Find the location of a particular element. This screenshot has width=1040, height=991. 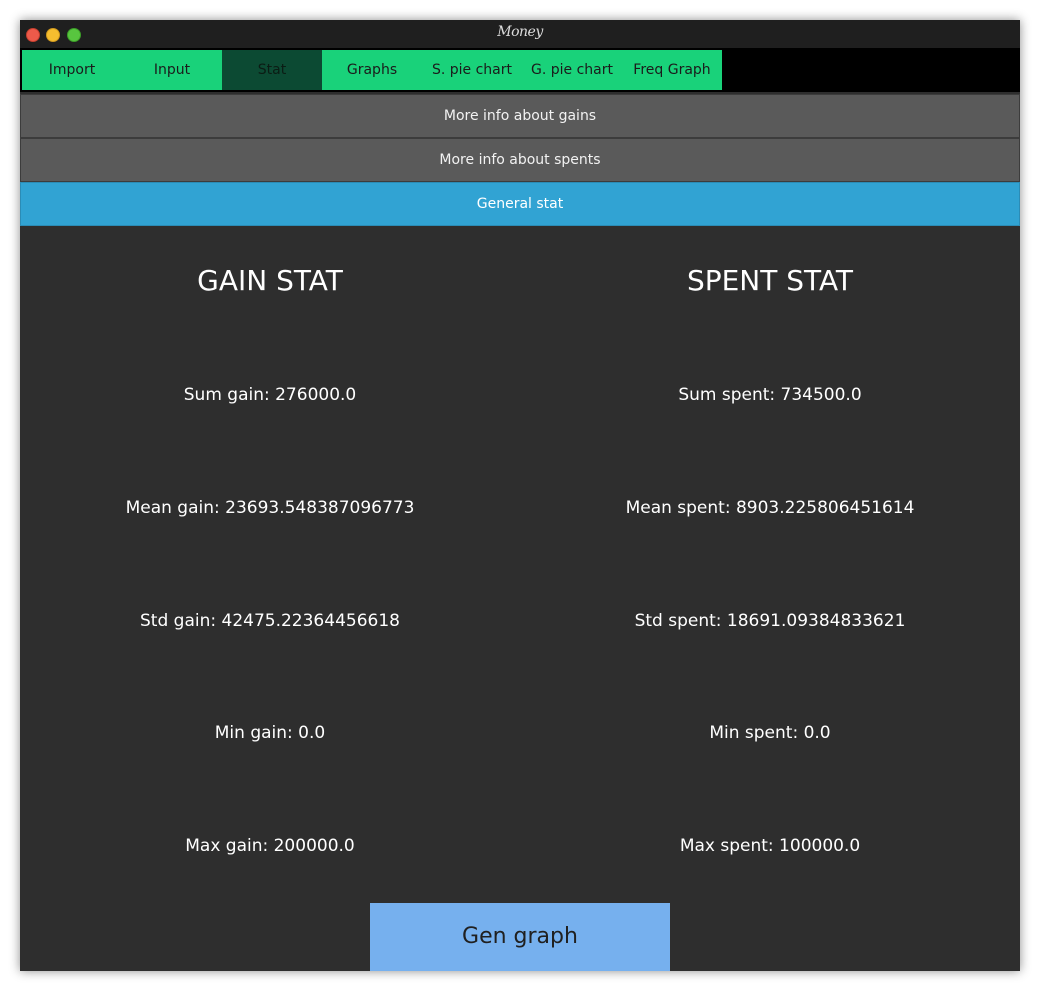

std-spent-text: Std spent: 18691.09384833621 is located at coordinates (770, 621).